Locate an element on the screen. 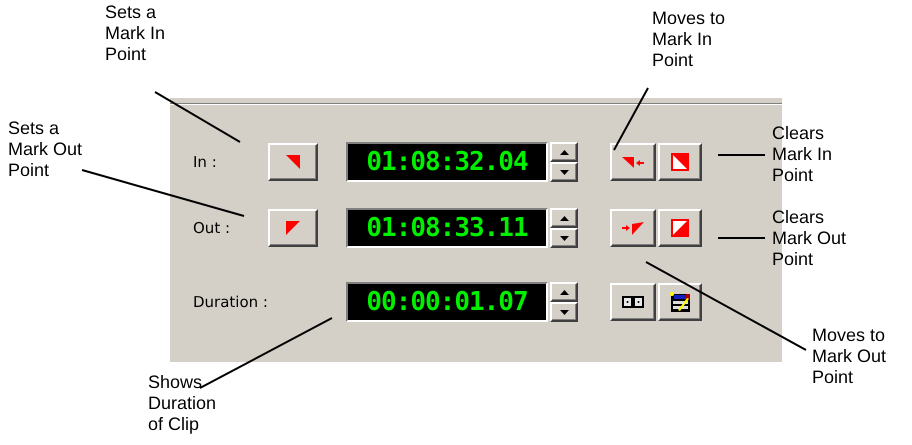 The width and height of the screenshot is (912, 445). callout-text: Sets a Mark In Point is located at coordinates (135, 33).